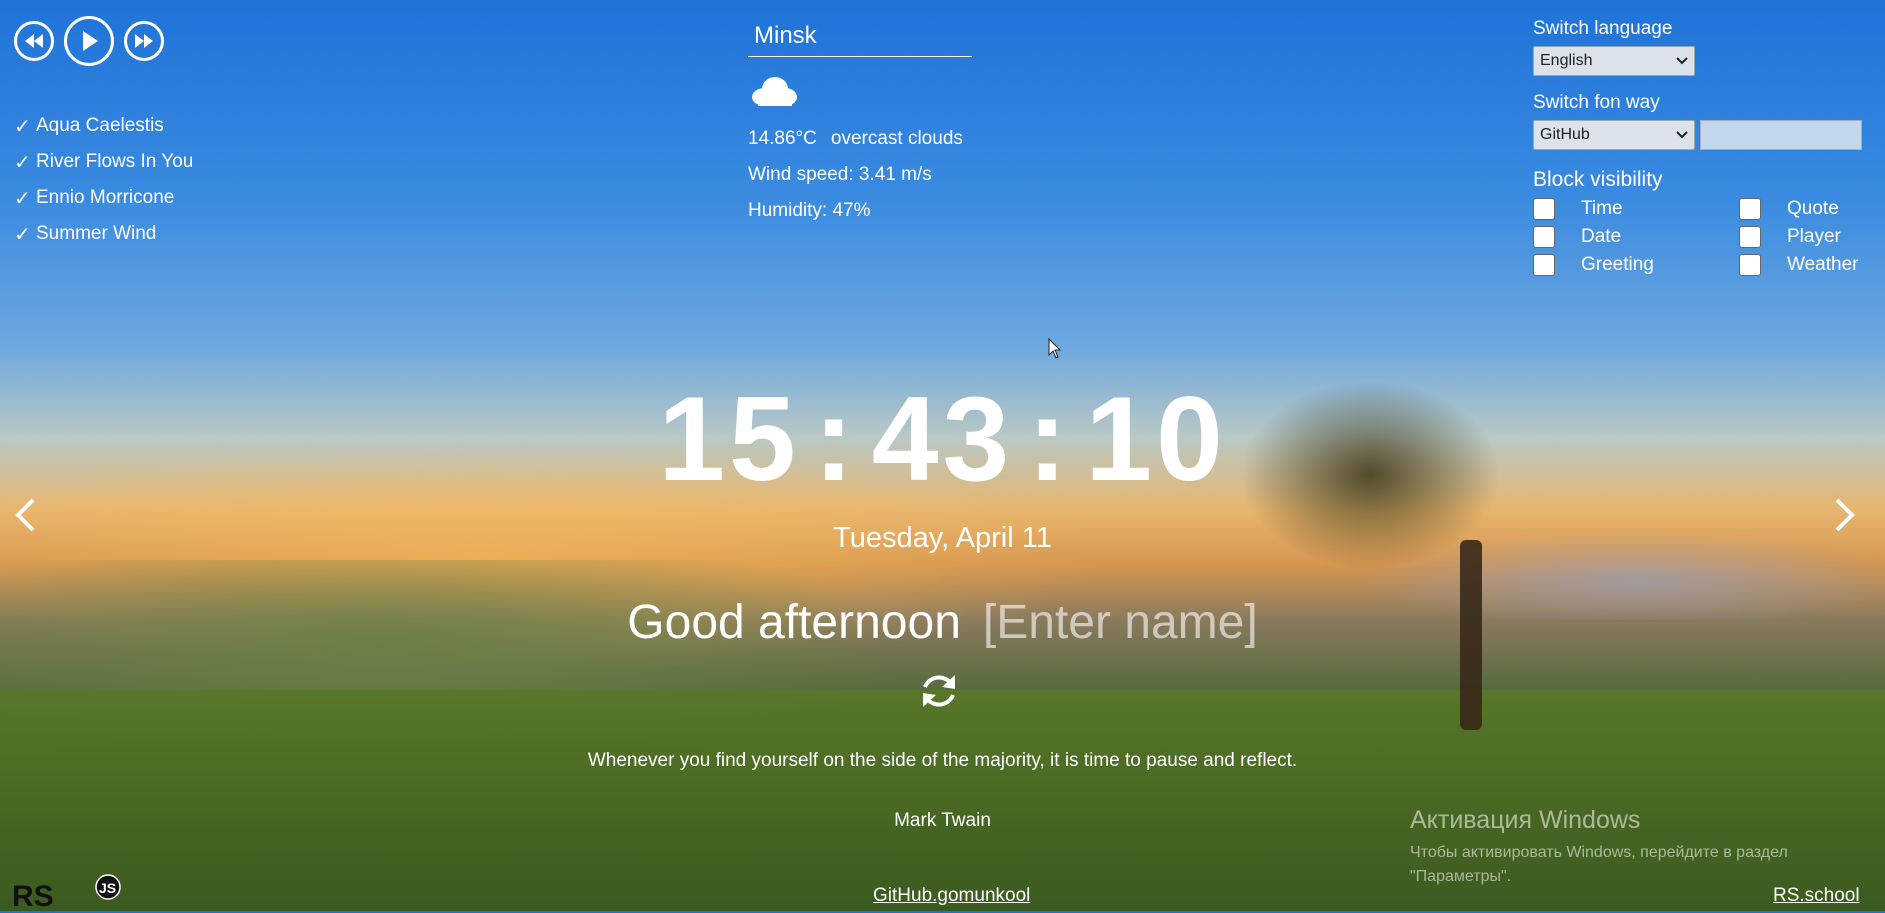  I want to click on rs-logo-icon: RS JS, so click(66, 893).